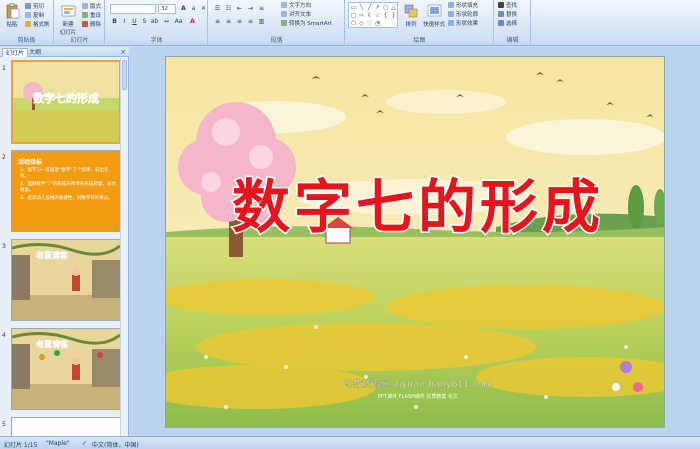 This screenshot has height=449, width=700. Describe the element at coordinates (353, 15) in the screenshot. I see `rounded-rect-shape-icon: ▢` at that location.